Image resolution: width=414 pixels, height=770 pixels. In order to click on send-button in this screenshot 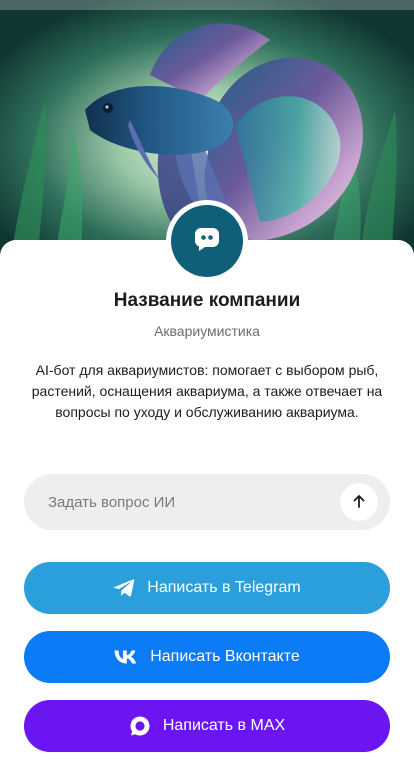, I will do `click(359, 502)`.